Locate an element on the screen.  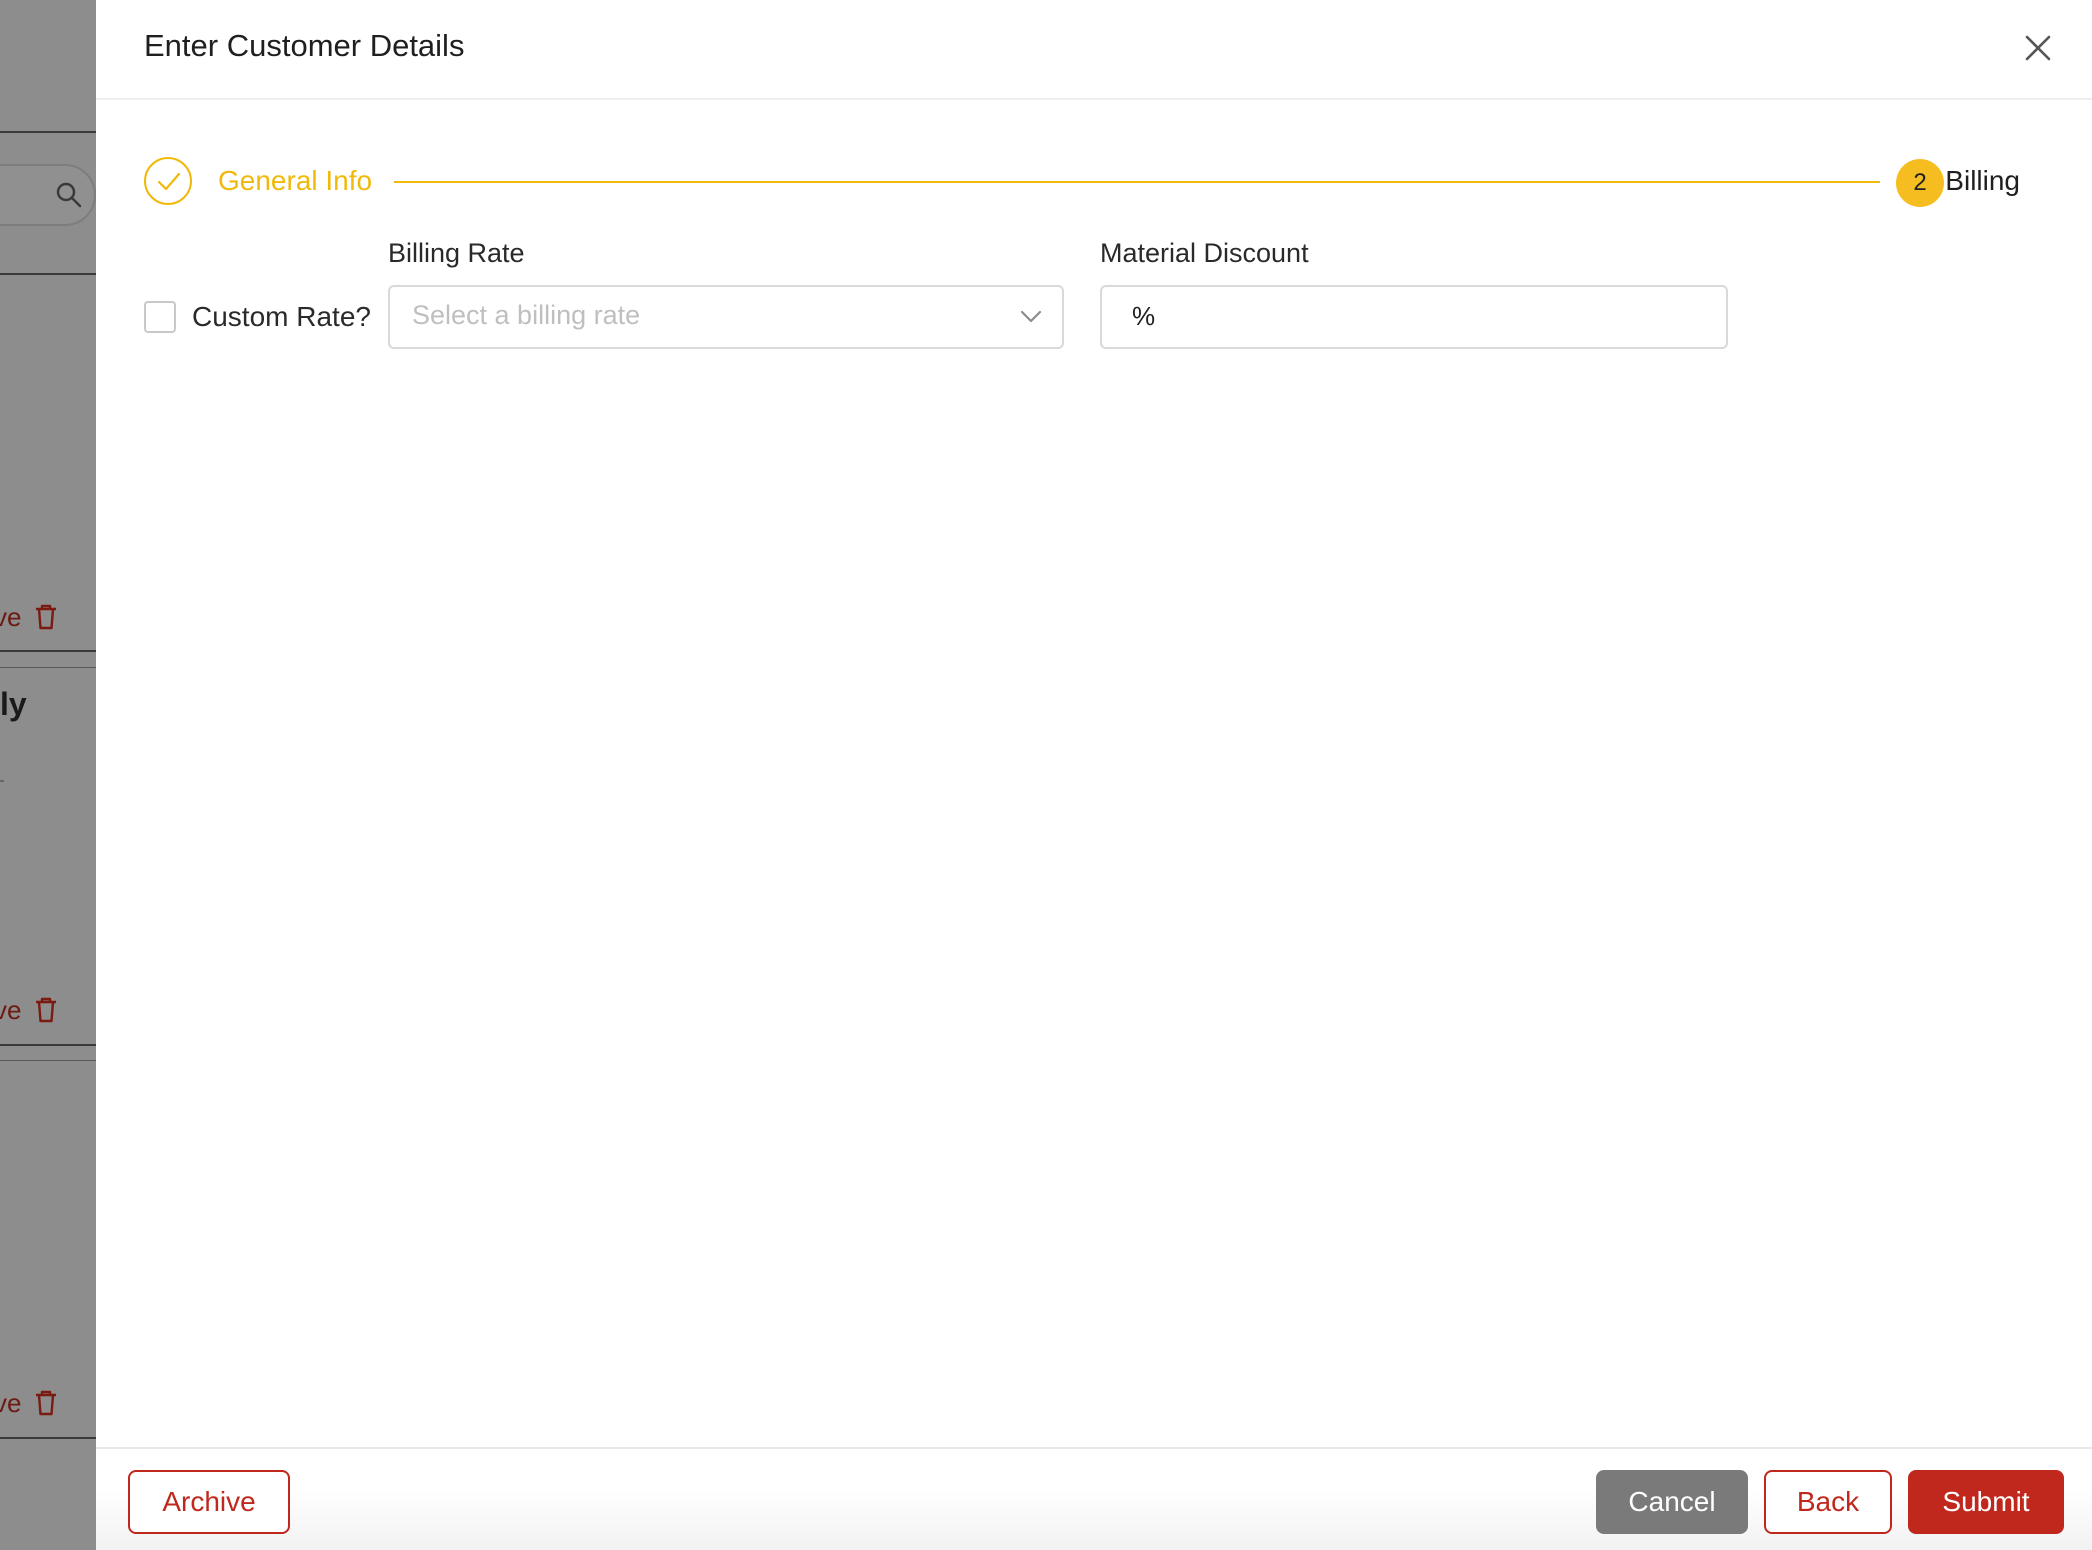
steps-progress: General Info 2 Billing is located at coordinates (1094, 182).